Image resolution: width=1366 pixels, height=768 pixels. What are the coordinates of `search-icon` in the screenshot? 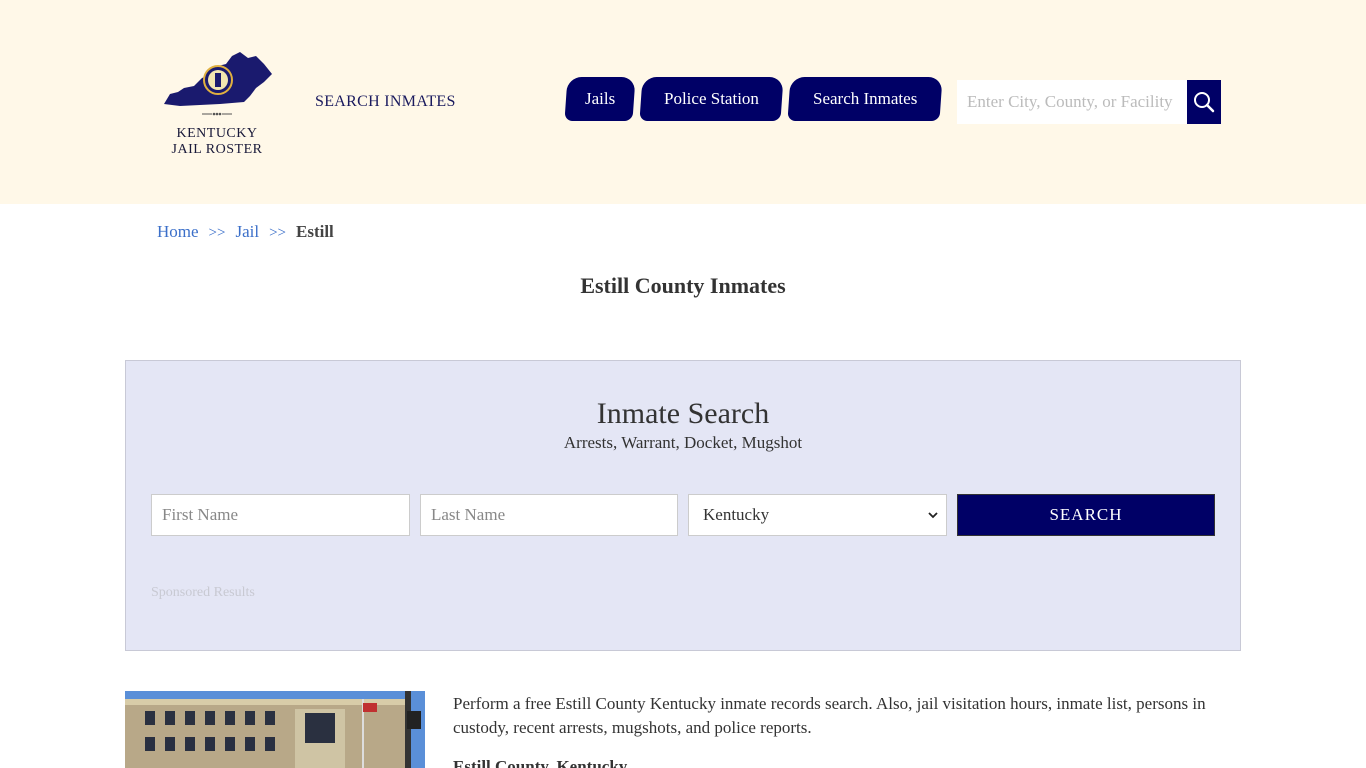 It's located at (1204, 102).